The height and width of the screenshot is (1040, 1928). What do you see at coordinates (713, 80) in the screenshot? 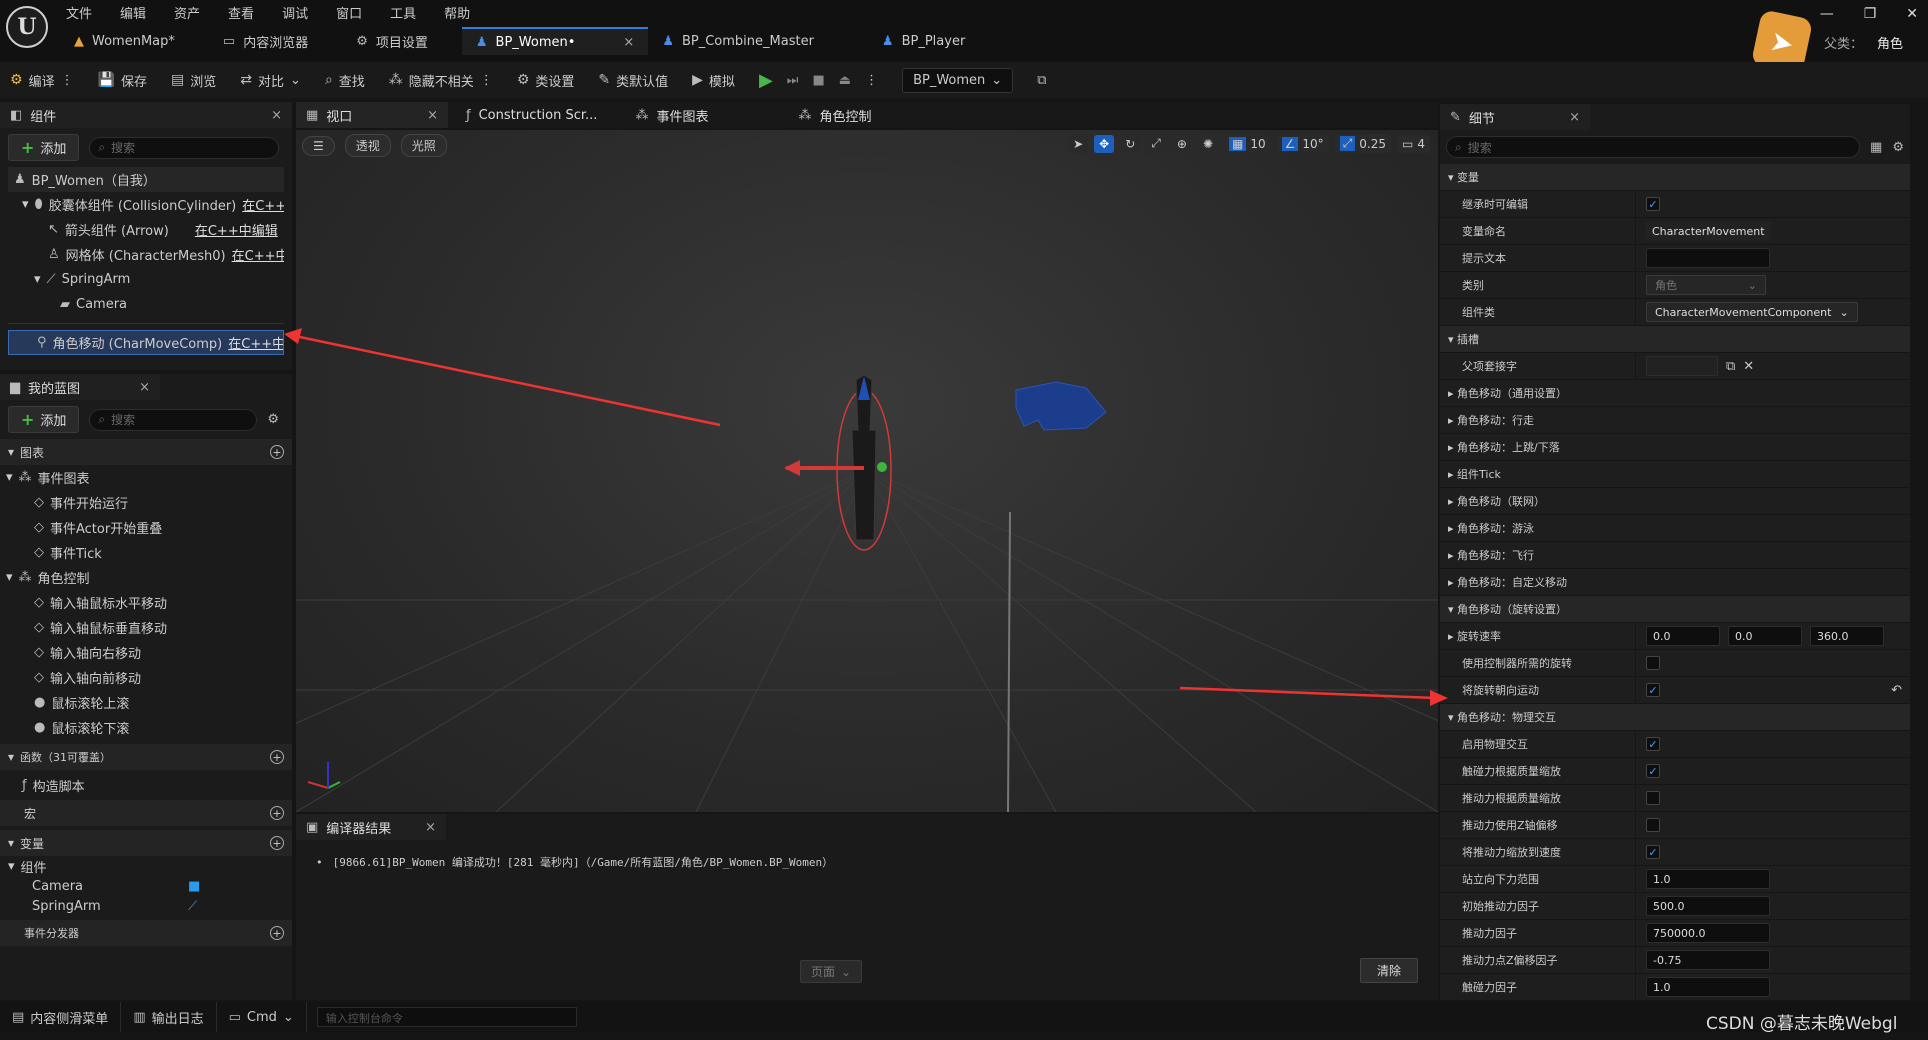
I see `simulate-button: ▶ 模拟` at bounding box center [713, 80].